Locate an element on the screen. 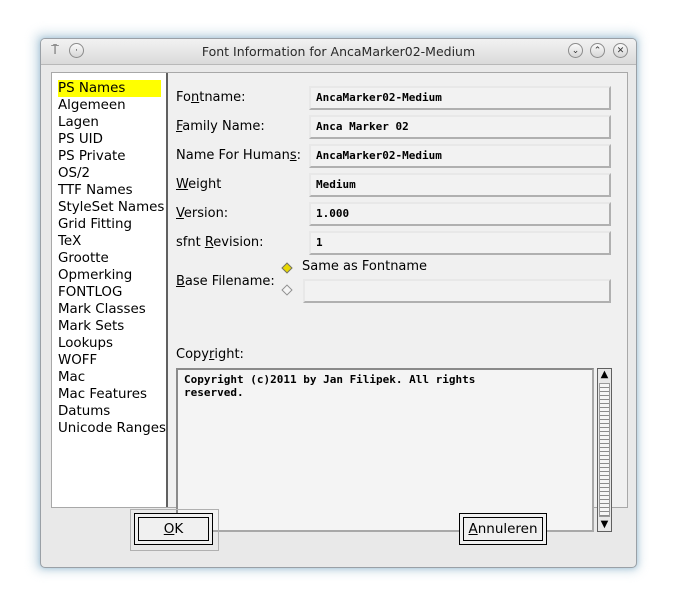  copyright-scrollbar: ▲ ▼ is located at coordinates (604, 450).